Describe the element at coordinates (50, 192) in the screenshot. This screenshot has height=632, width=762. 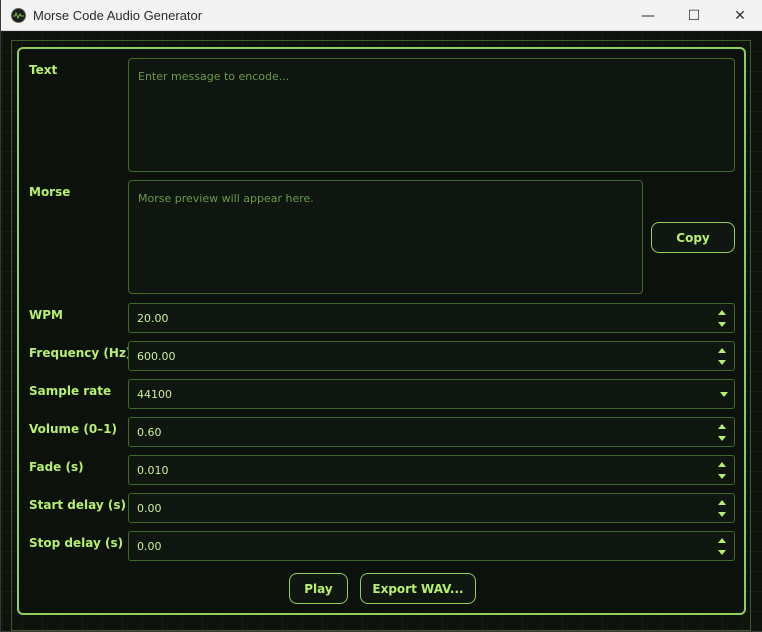
I see `morse-label: Morse` at that location.